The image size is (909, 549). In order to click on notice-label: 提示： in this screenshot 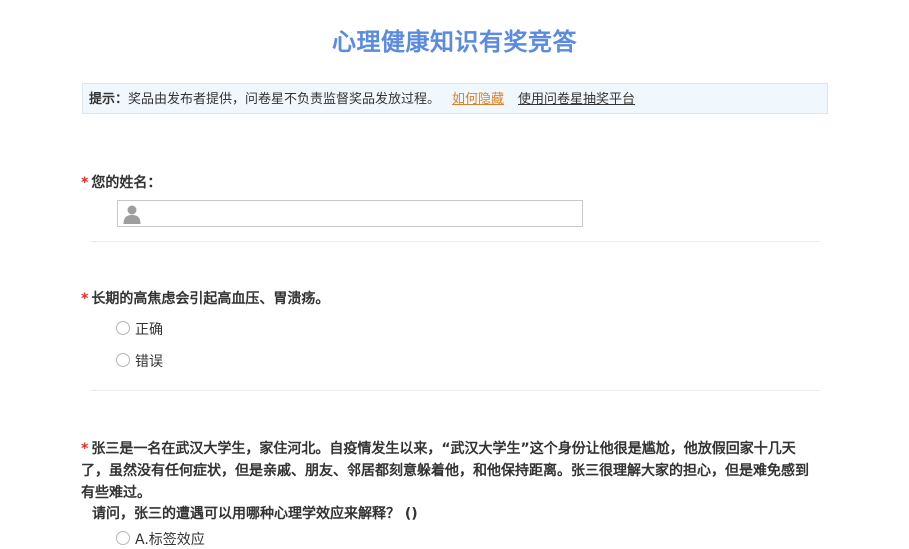, I will do `click(109, 99)`.